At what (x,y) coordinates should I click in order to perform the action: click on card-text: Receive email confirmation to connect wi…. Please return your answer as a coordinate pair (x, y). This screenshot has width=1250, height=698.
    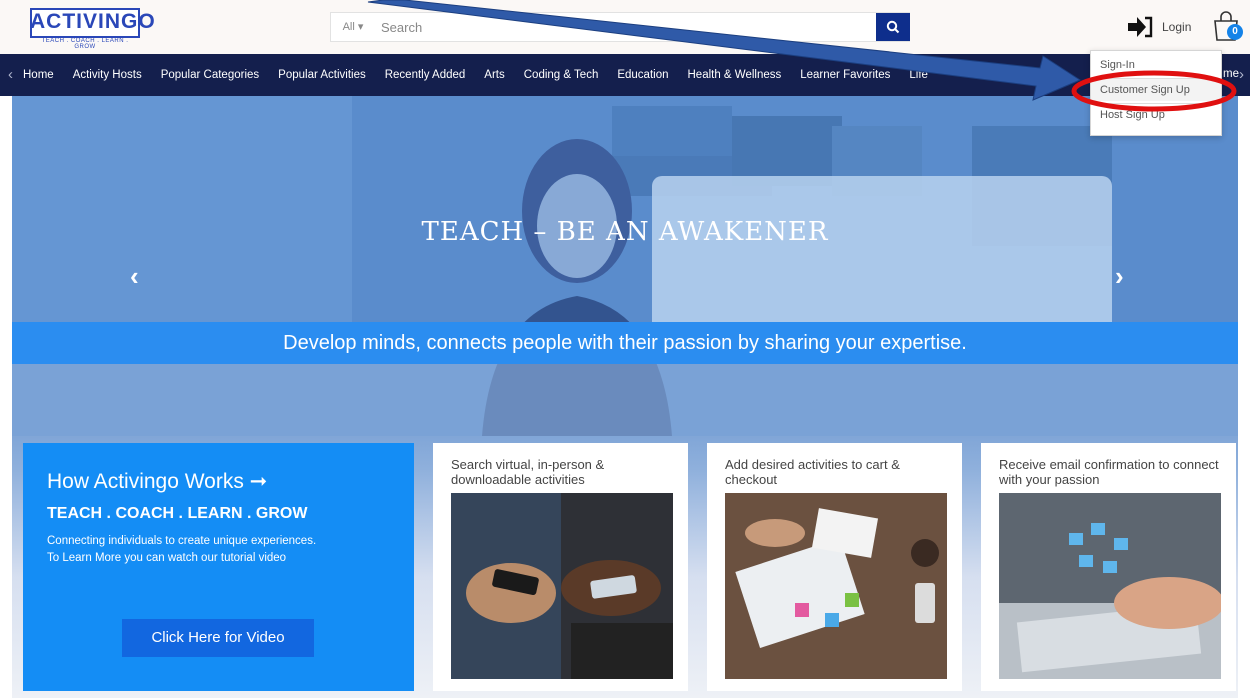
    Looking at the image, I should click on (1109, 472).